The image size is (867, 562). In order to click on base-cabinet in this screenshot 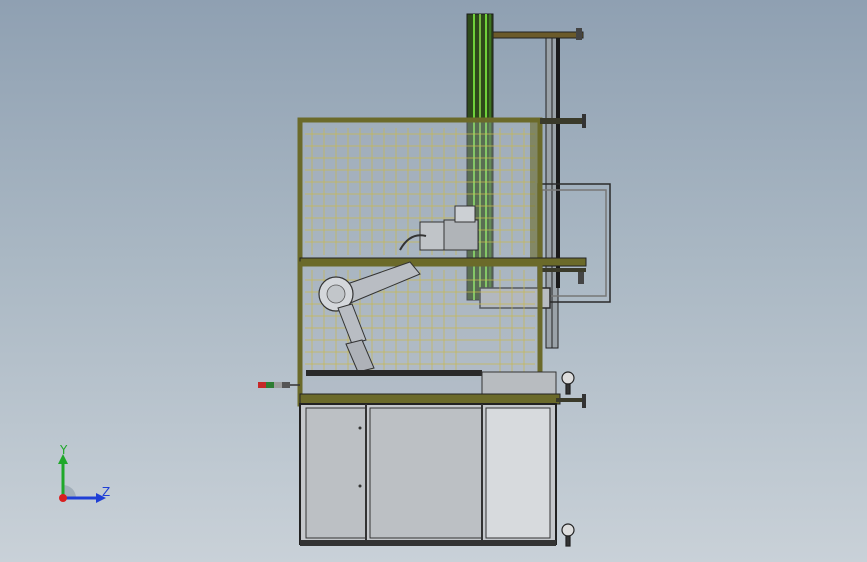, I will do `click(428, 474)`.